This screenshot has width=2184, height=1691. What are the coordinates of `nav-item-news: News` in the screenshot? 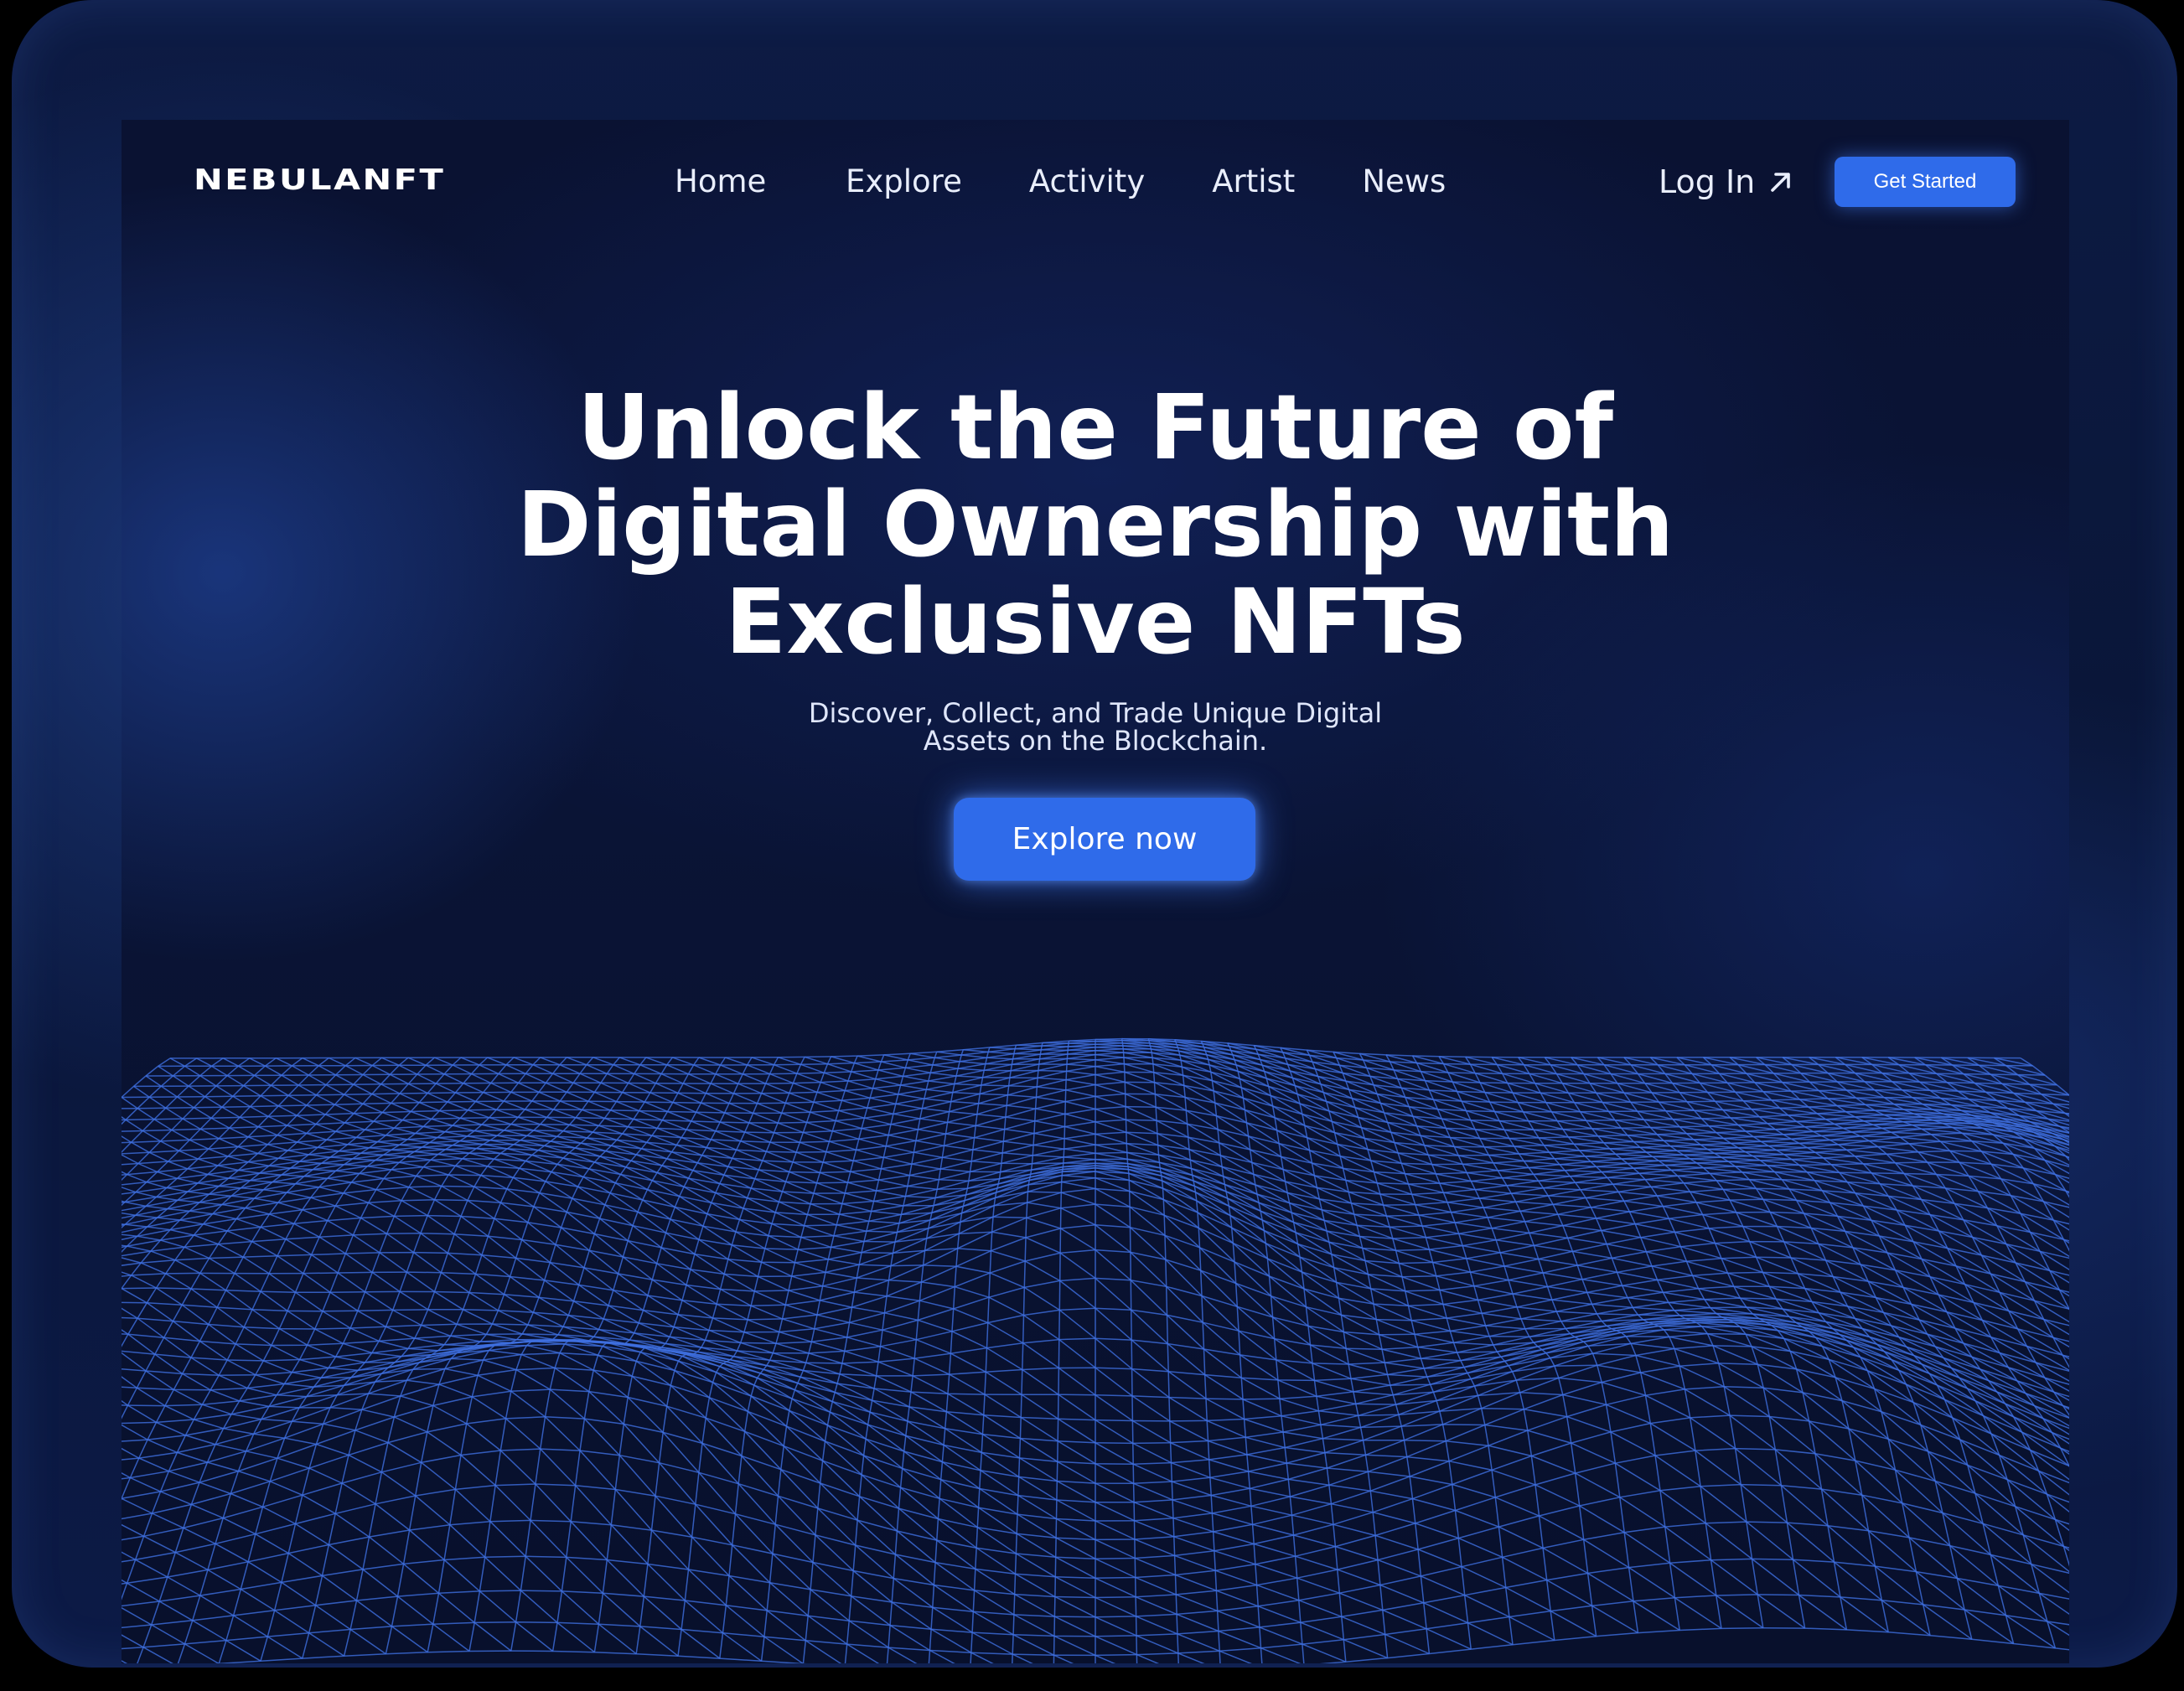 It's located at (1404, 181).